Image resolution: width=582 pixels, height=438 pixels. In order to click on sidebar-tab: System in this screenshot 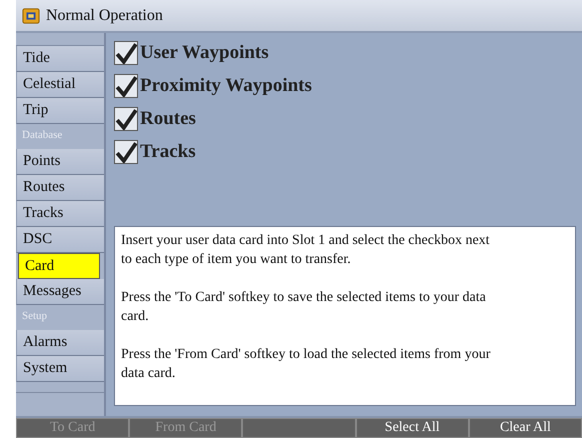, I will do `click(60, 369)`.